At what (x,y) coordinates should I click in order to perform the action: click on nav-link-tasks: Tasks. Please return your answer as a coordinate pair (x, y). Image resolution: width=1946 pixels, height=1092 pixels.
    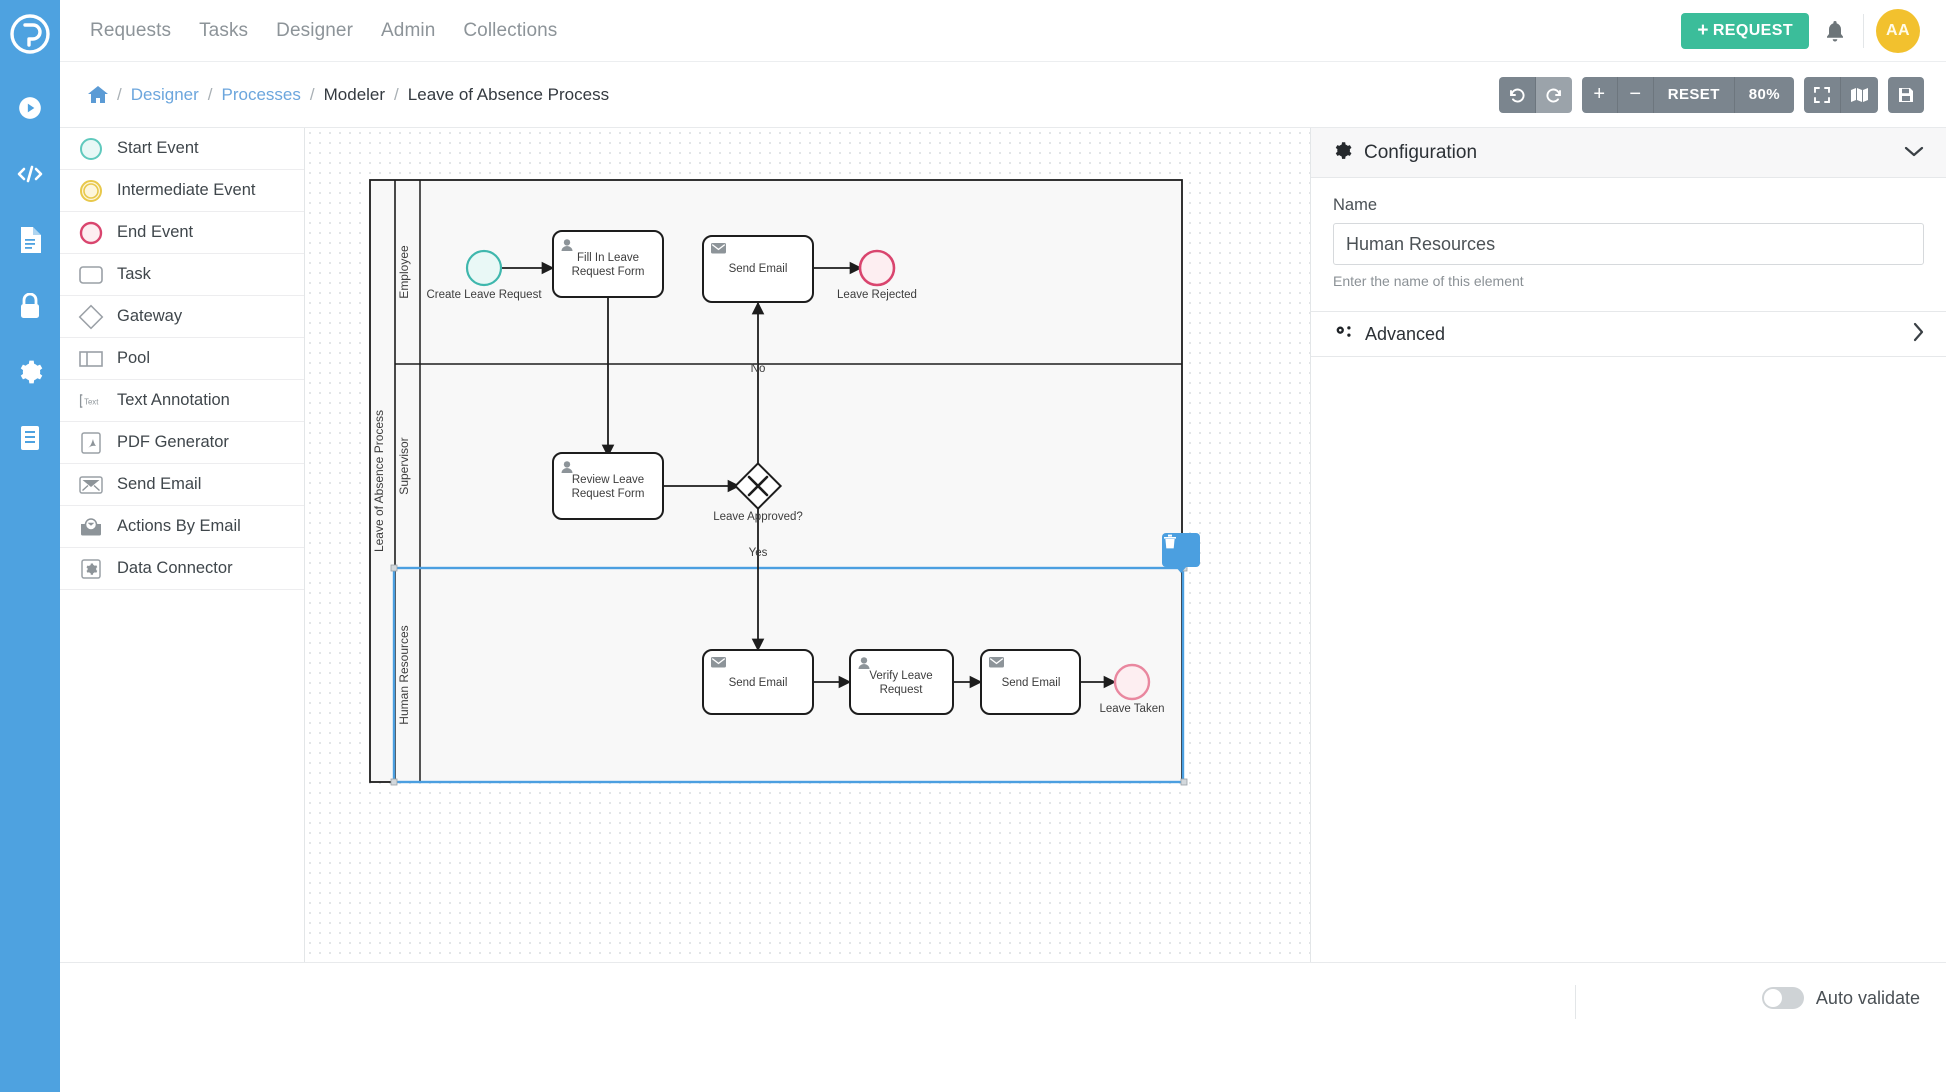
    Looking at the image, I should click on (223, 31).